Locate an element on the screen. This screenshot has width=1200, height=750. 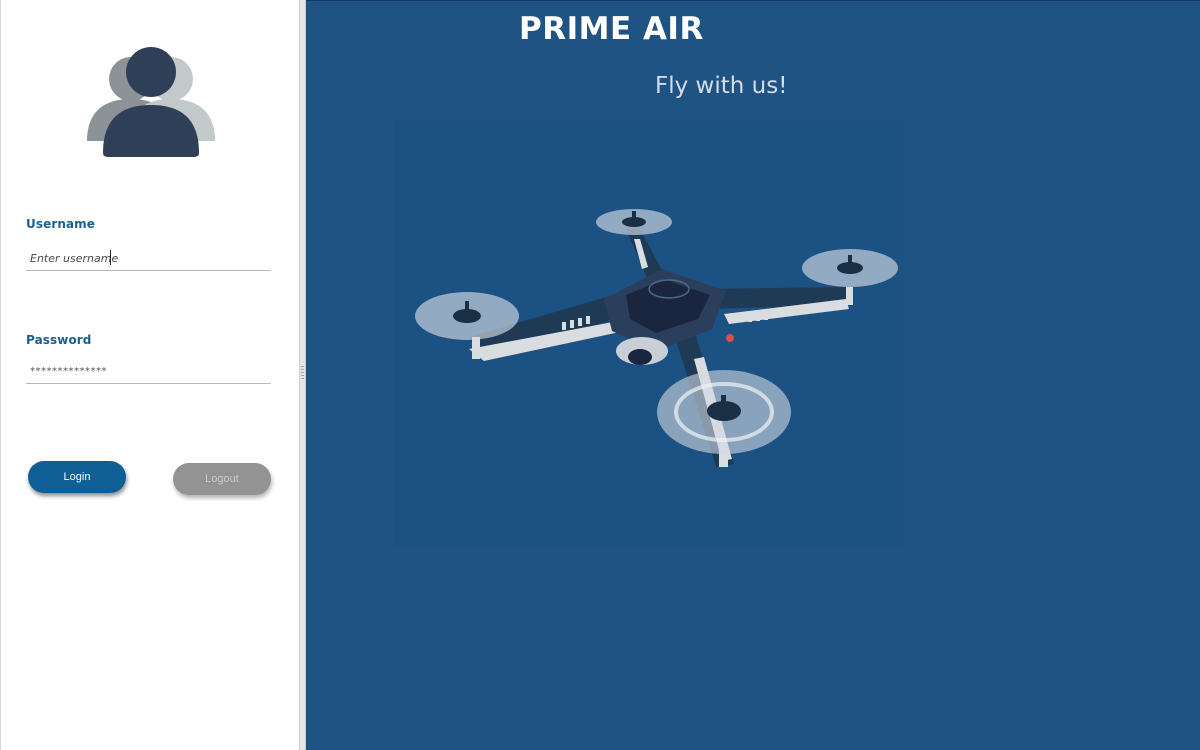
panel-splitter is located at coordinates (302, 375).